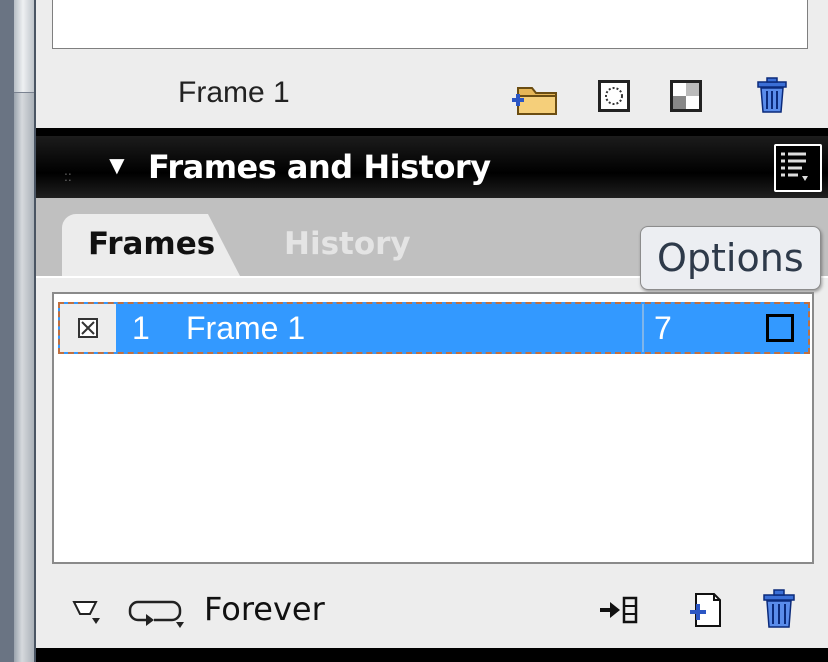 The width and height of the screenshot is (828, 662). I want to click on distribute-to-frames-icon, so click(619, 610).